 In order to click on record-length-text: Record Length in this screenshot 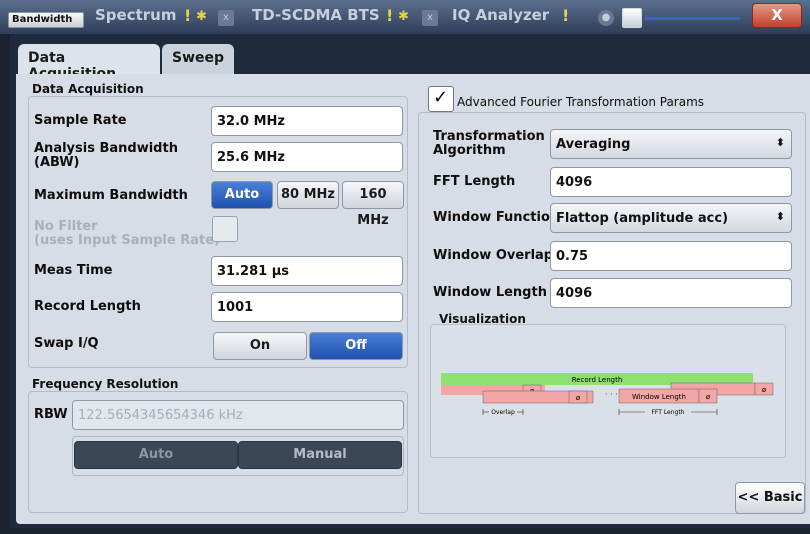, I will do `click(597, 380)`.